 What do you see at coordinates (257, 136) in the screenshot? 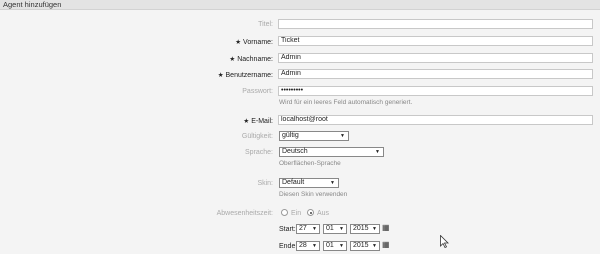
I see `validity-label: Gültigkeit:` at bounding box center [257, 136].